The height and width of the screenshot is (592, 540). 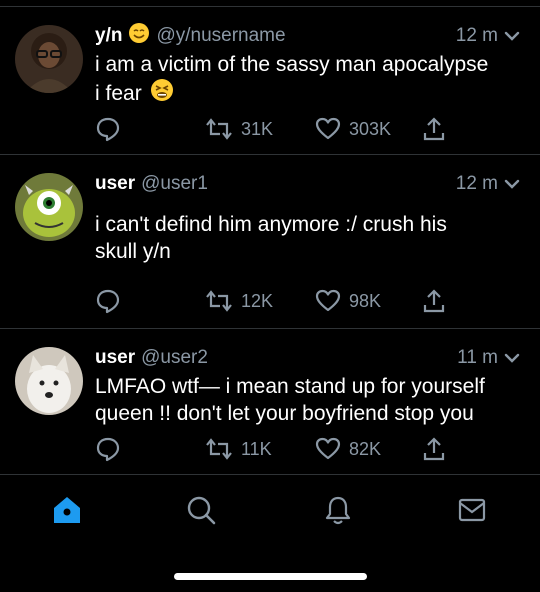 I want to click on smiling-emoji-icon, so click(x=139, y=36).